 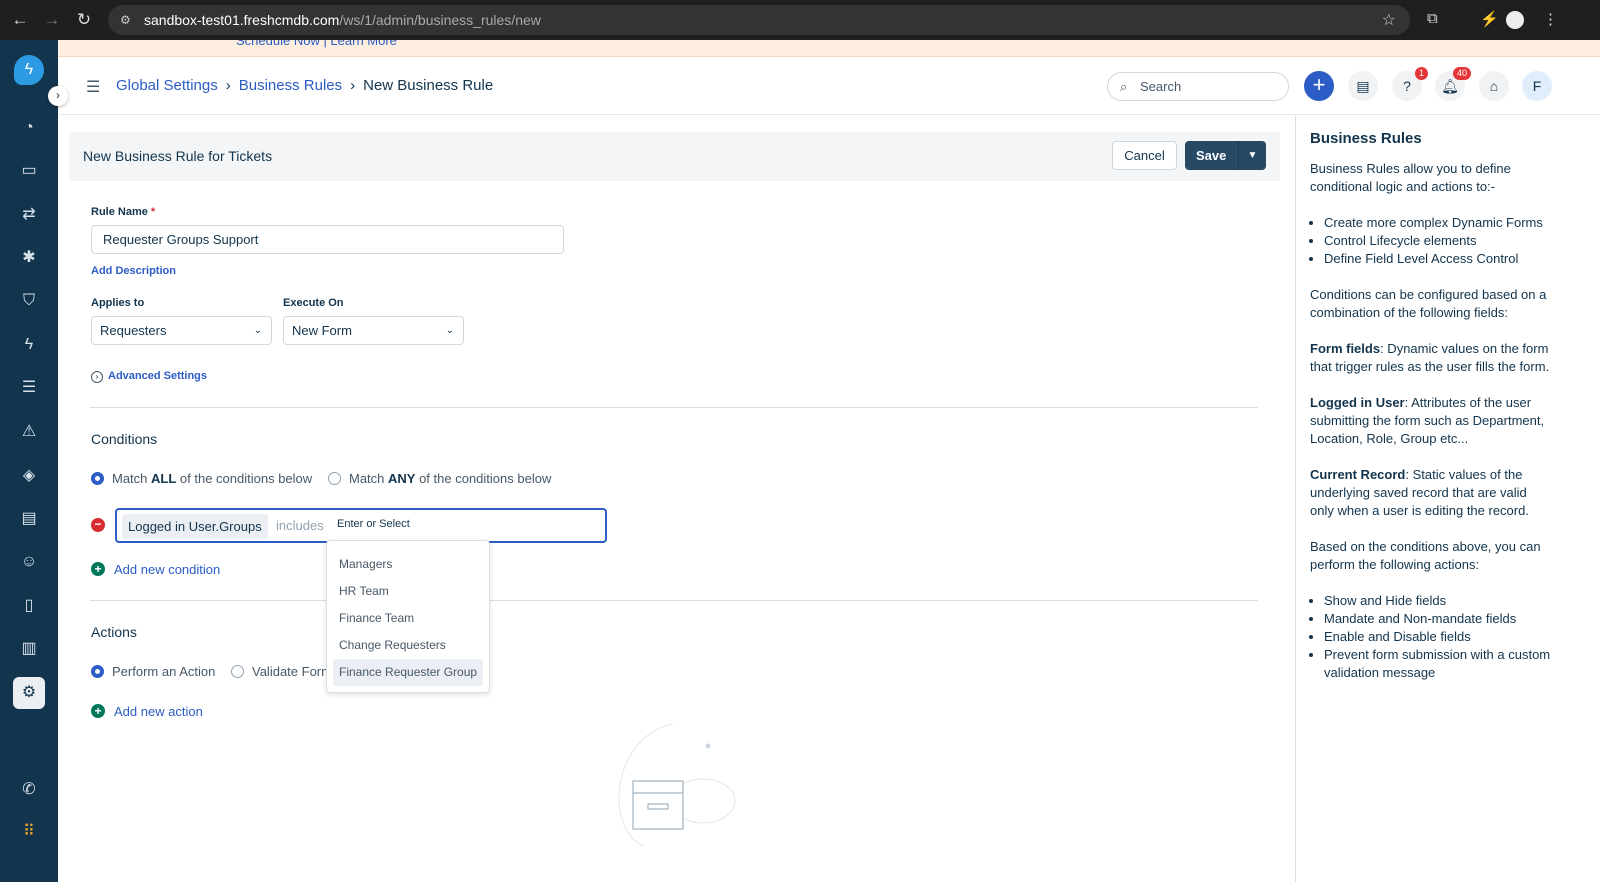 I want to click on contracts-icon: ▤, so click(x=29, y=519).